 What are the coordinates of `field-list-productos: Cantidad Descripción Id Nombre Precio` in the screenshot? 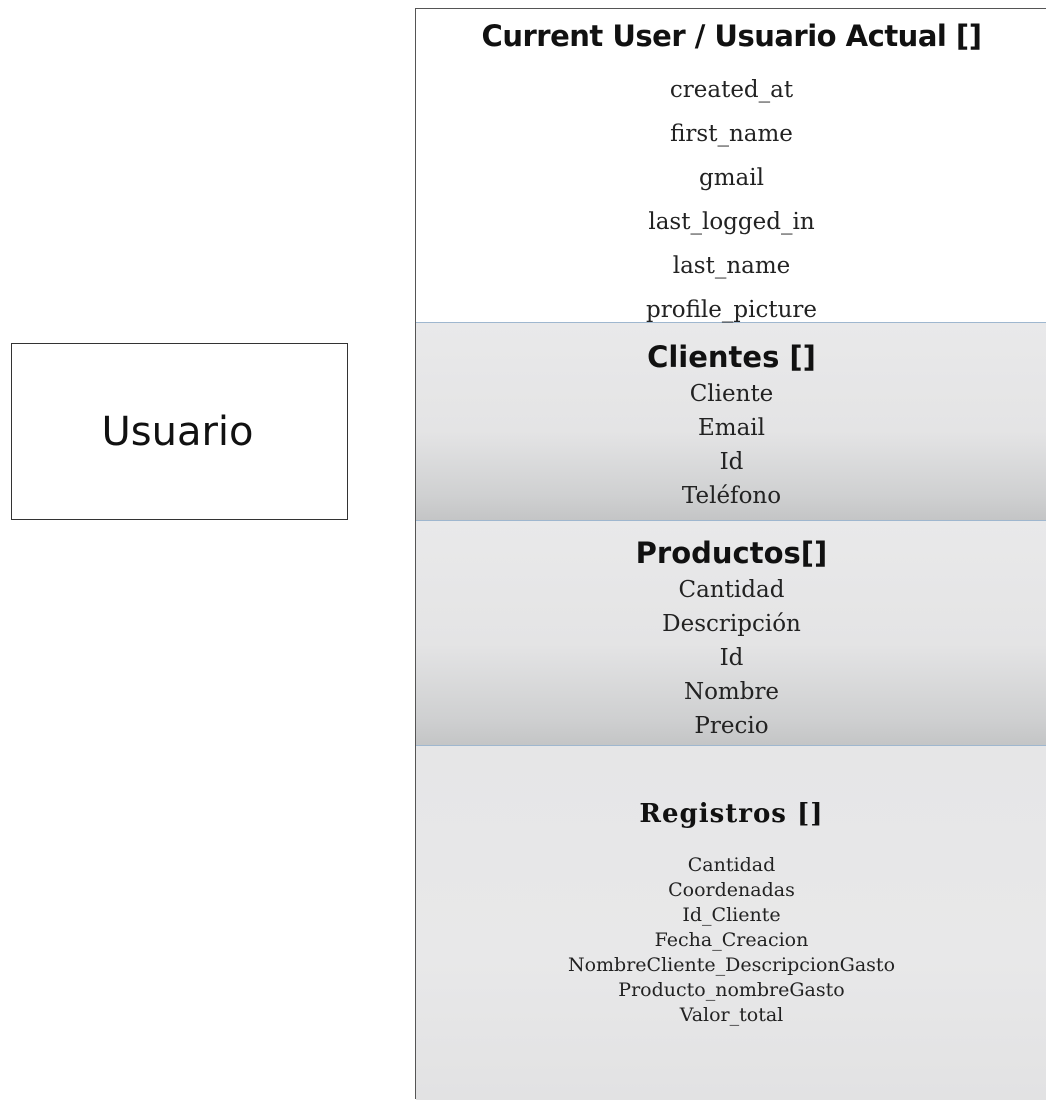 It's located at (731, 658).